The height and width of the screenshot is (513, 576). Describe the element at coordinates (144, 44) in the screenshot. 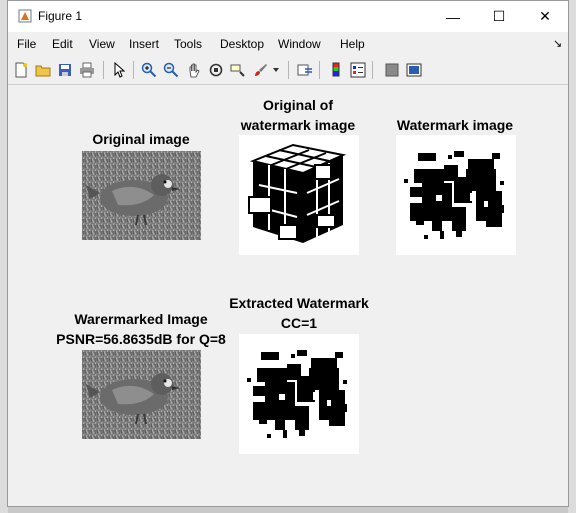

I see `menu-insert: Insert` at that location.